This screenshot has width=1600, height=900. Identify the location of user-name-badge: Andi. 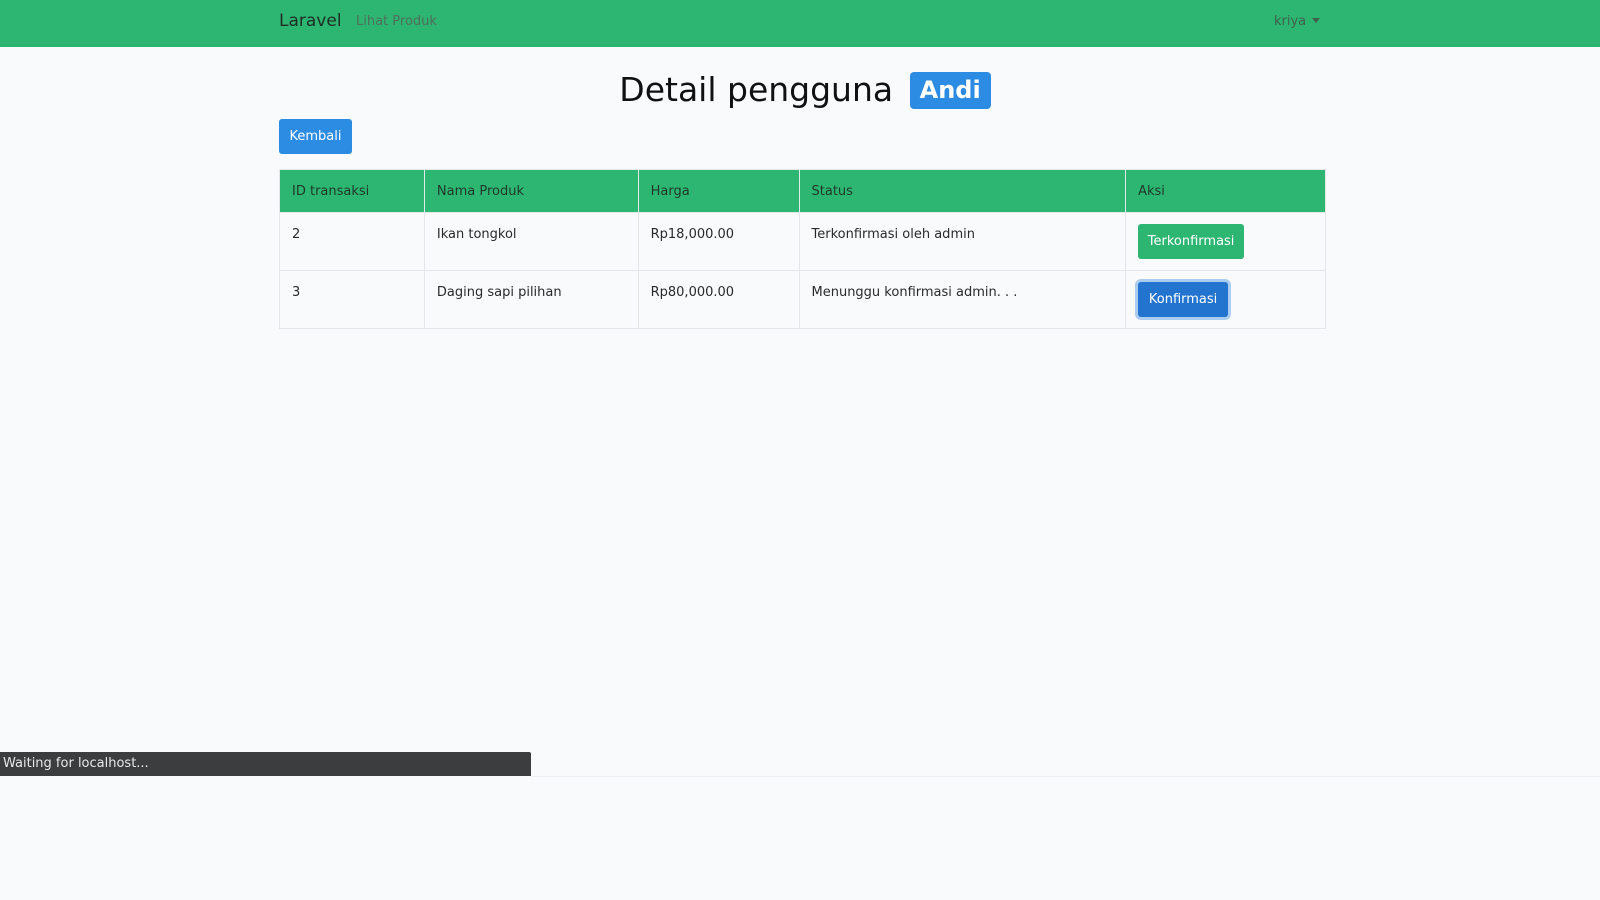
(950, 90).